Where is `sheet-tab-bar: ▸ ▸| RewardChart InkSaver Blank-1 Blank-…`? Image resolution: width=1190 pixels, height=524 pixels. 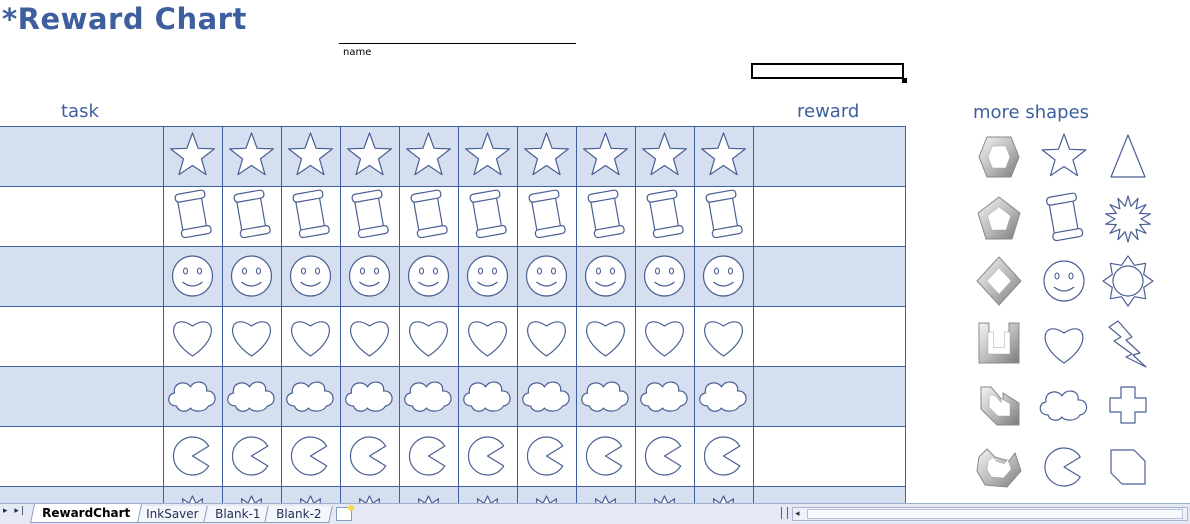 sheet-tab-bar: ▸ ▸| RewardChart InkSaver Blank-1 Blank-… is located at coordinates (595, 513).